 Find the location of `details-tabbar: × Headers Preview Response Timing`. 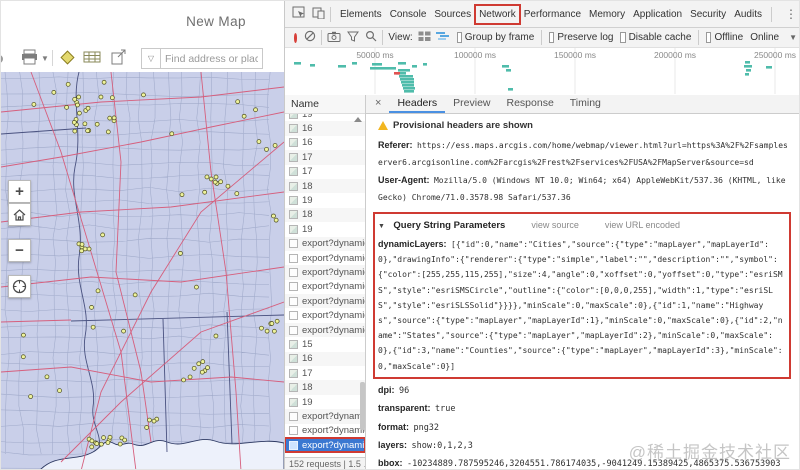

details-tabbar: × Headers Preview Response Timing is located at coordinates (582, 104).